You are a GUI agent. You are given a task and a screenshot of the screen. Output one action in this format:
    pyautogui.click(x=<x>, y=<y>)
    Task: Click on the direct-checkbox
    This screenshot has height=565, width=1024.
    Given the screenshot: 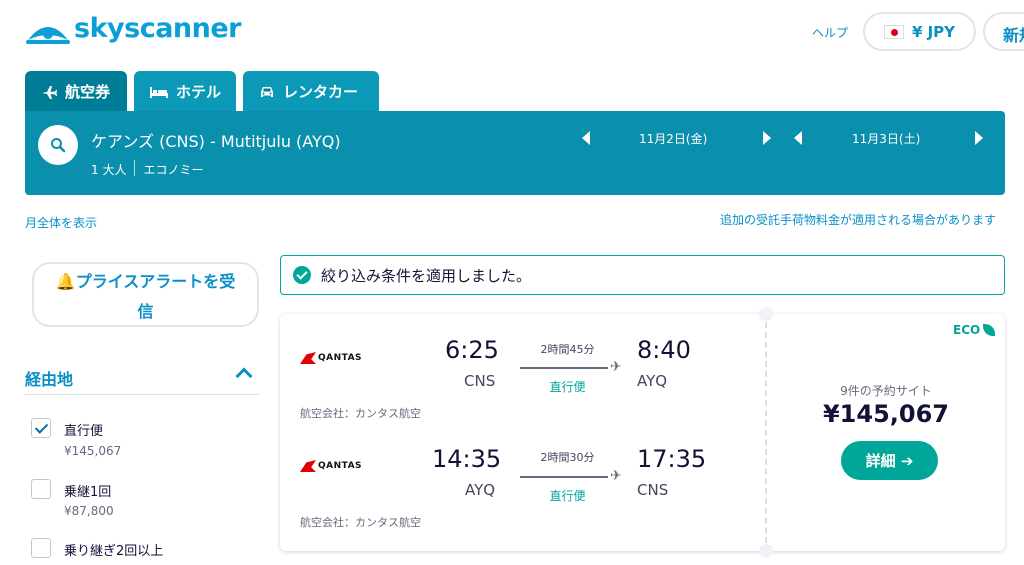 What is the action you would take?
    pyautogui.click(x=41, y=428)
    